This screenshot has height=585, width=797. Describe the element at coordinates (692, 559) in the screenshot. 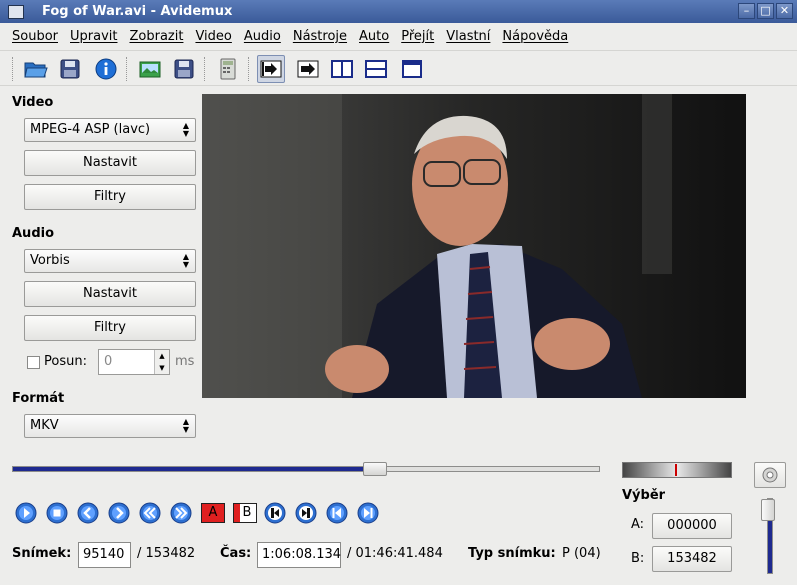

I see `selection-b-button: 153482` at that location.